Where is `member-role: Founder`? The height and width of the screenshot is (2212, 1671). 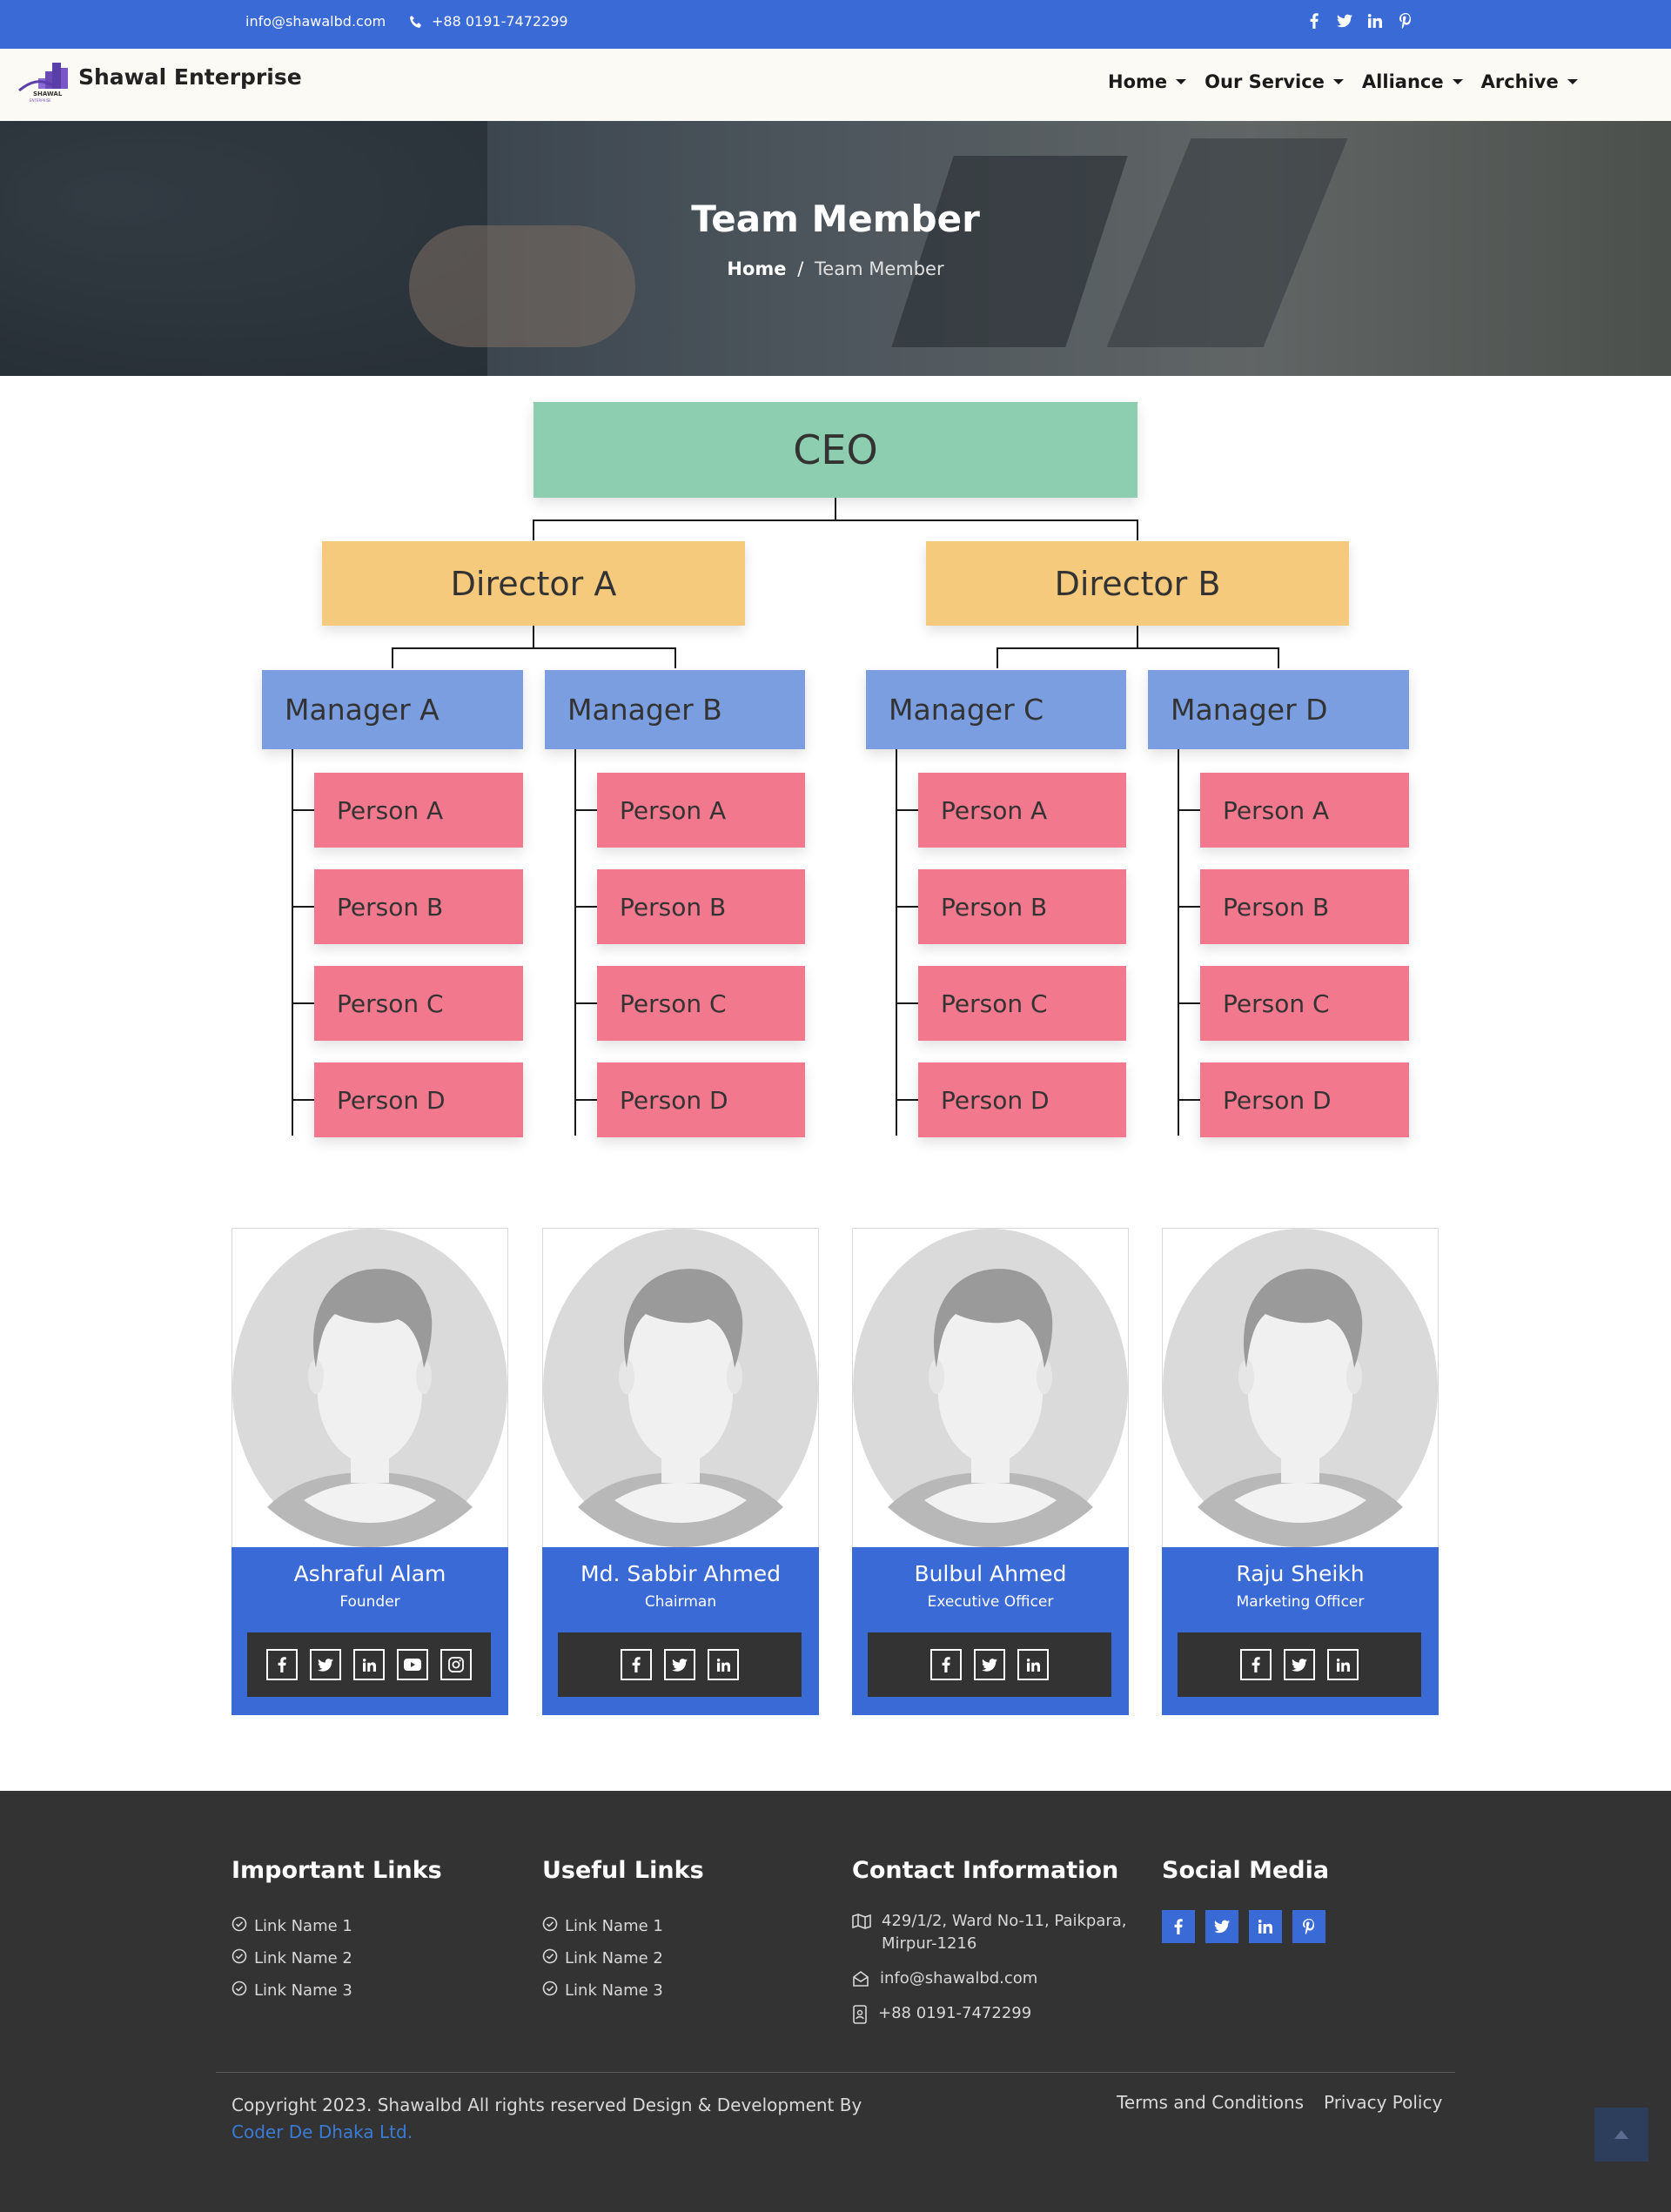
member-role: Founder is located at coordinates (370, 1602).